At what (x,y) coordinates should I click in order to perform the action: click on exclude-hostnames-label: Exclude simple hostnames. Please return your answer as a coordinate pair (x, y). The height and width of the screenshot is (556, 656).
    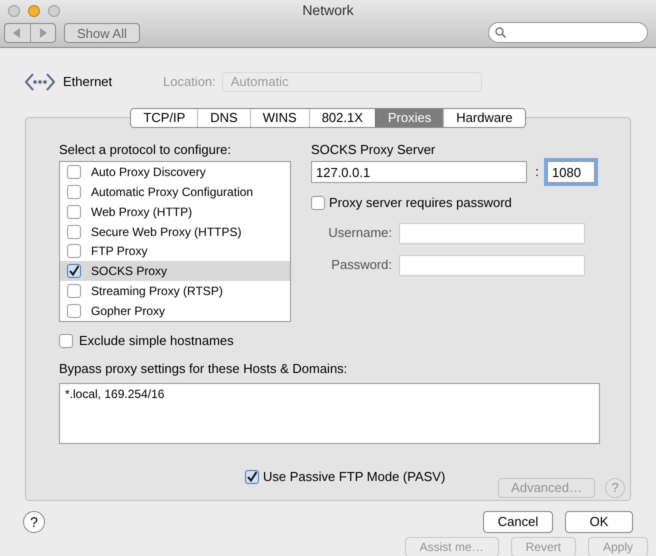
    Looking at the image, I should click on (156, 341).